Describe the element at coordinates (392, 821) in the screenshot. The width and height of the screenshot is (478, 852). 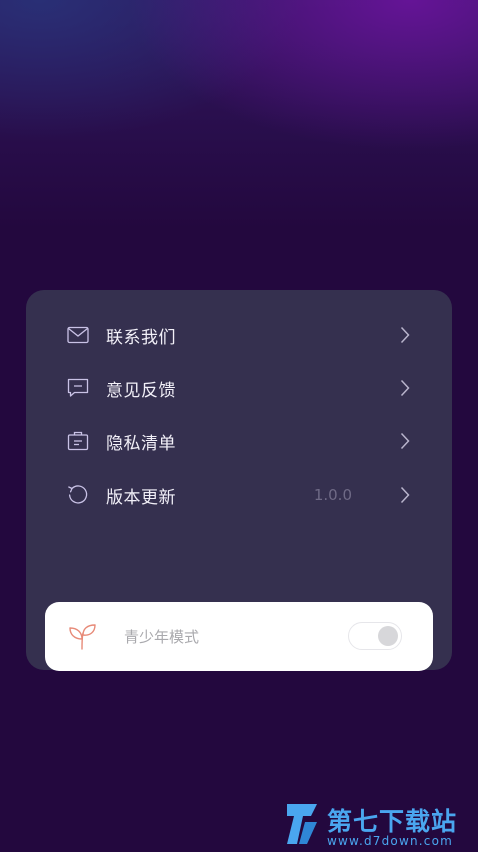
I see `watermark-title: 第七下载站` at that location.